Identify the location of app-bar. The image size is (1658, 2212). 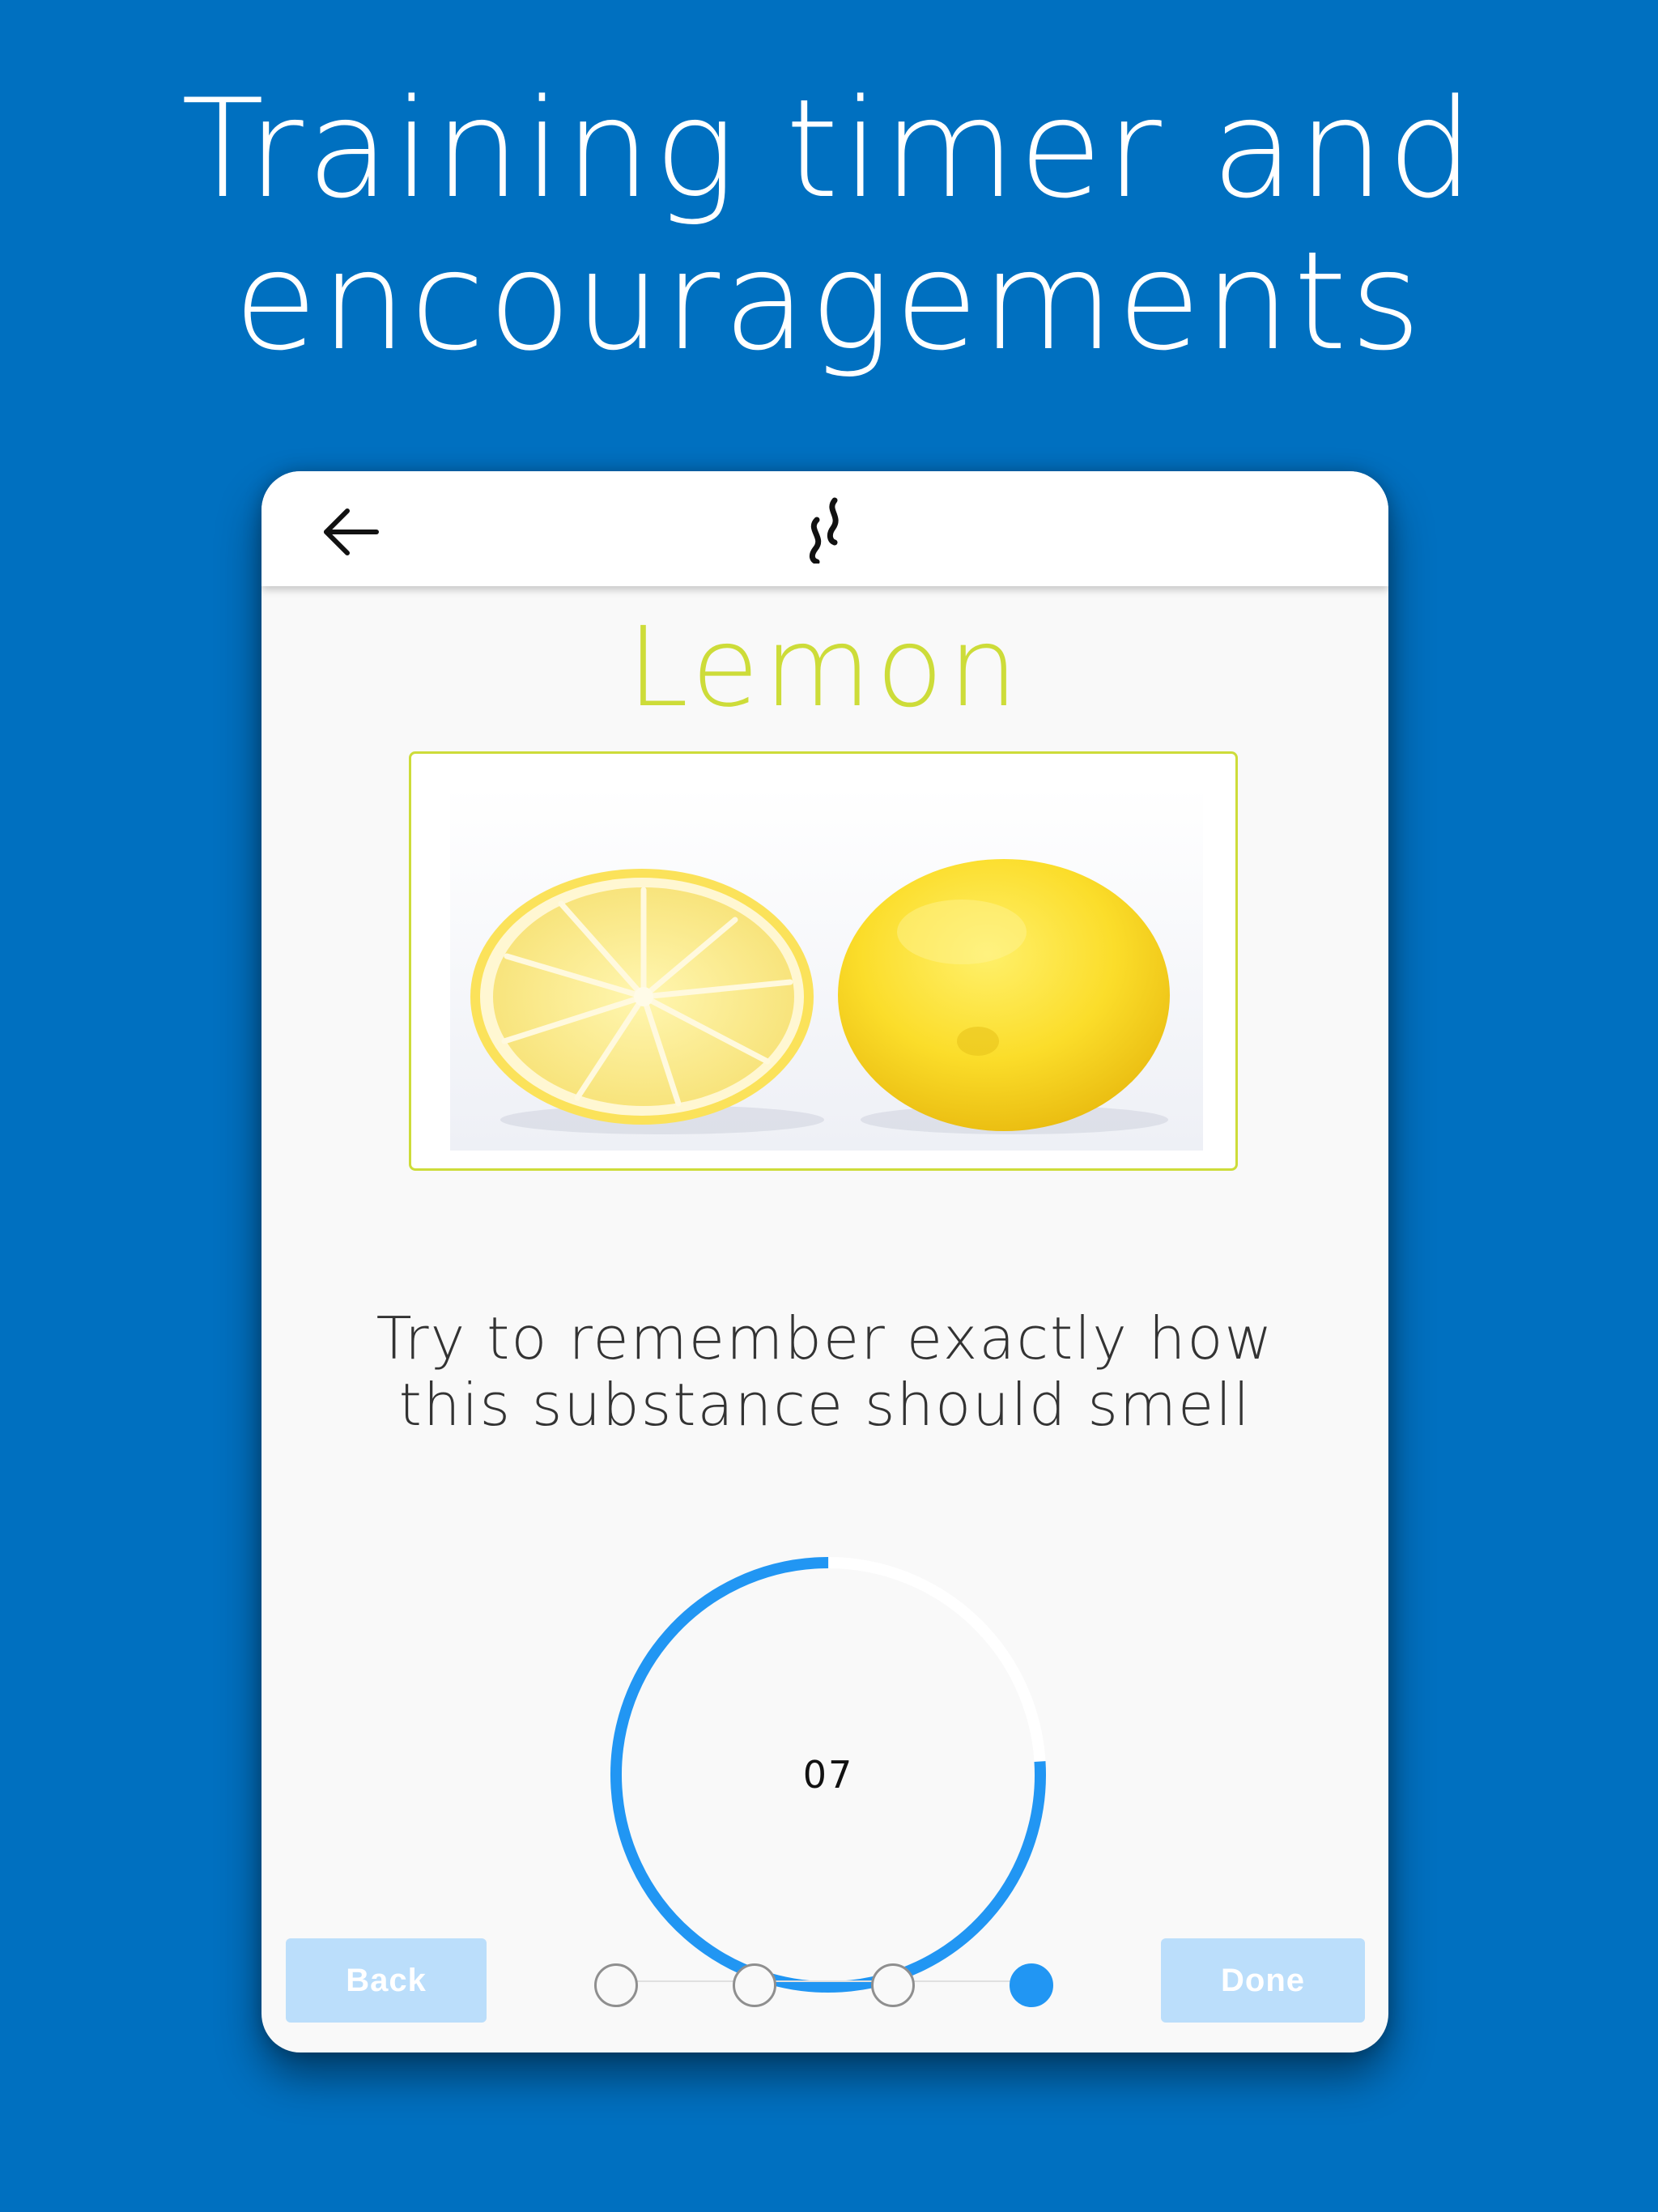
(824, 528).